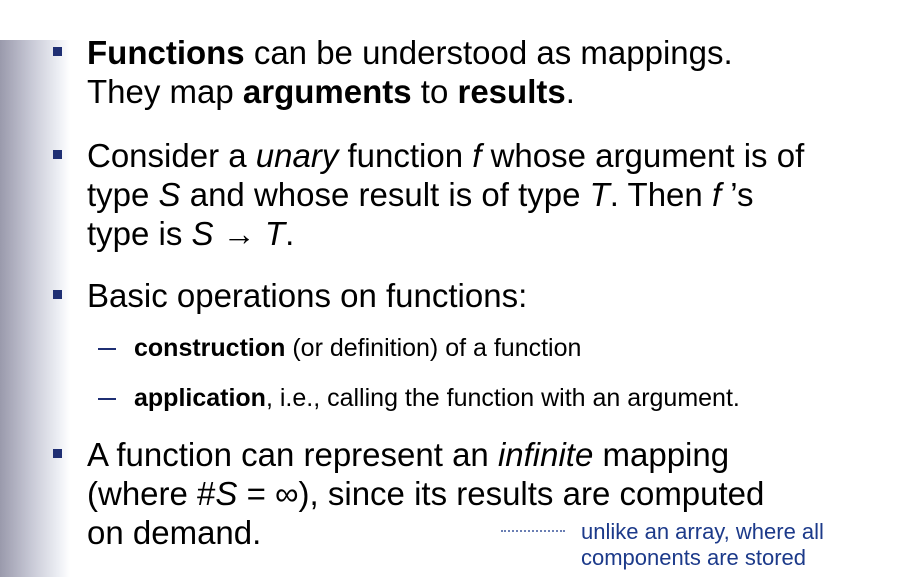 This screenshot has width=919, height=577. Describe the element at coordinates (488, 52) in the screenshot. I see `text-run: can be understood as mappings.` at that location.